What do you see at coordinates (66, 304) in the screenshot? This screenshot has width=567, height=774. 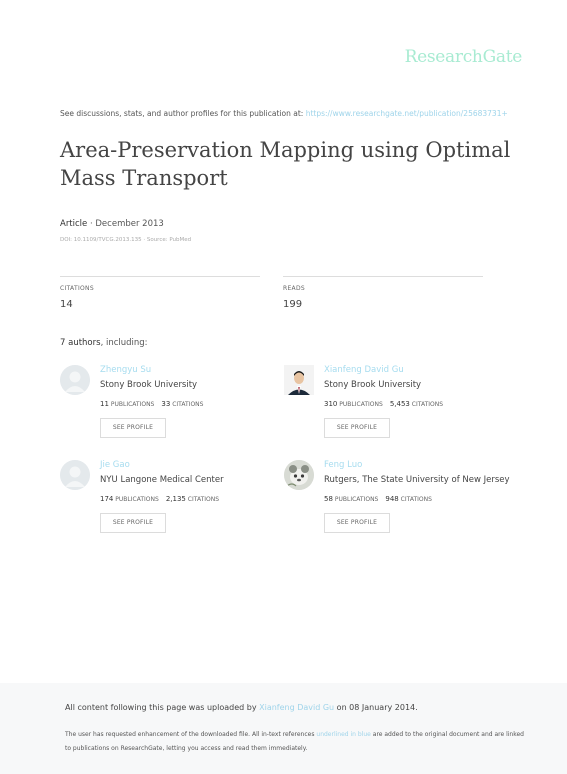 I see `citations-value: 14` at bounding box center [66, 304].